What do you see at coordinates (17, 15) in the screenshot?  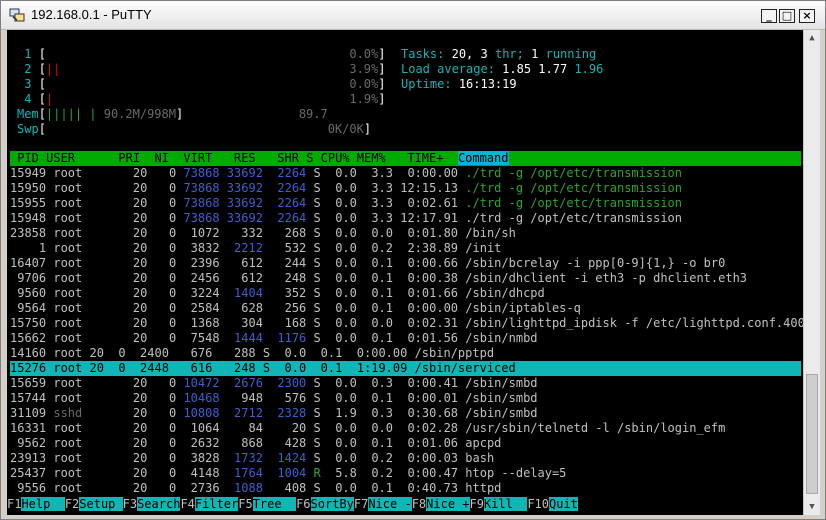 I see `putty-app-icon` at bounding box center [17, 15].